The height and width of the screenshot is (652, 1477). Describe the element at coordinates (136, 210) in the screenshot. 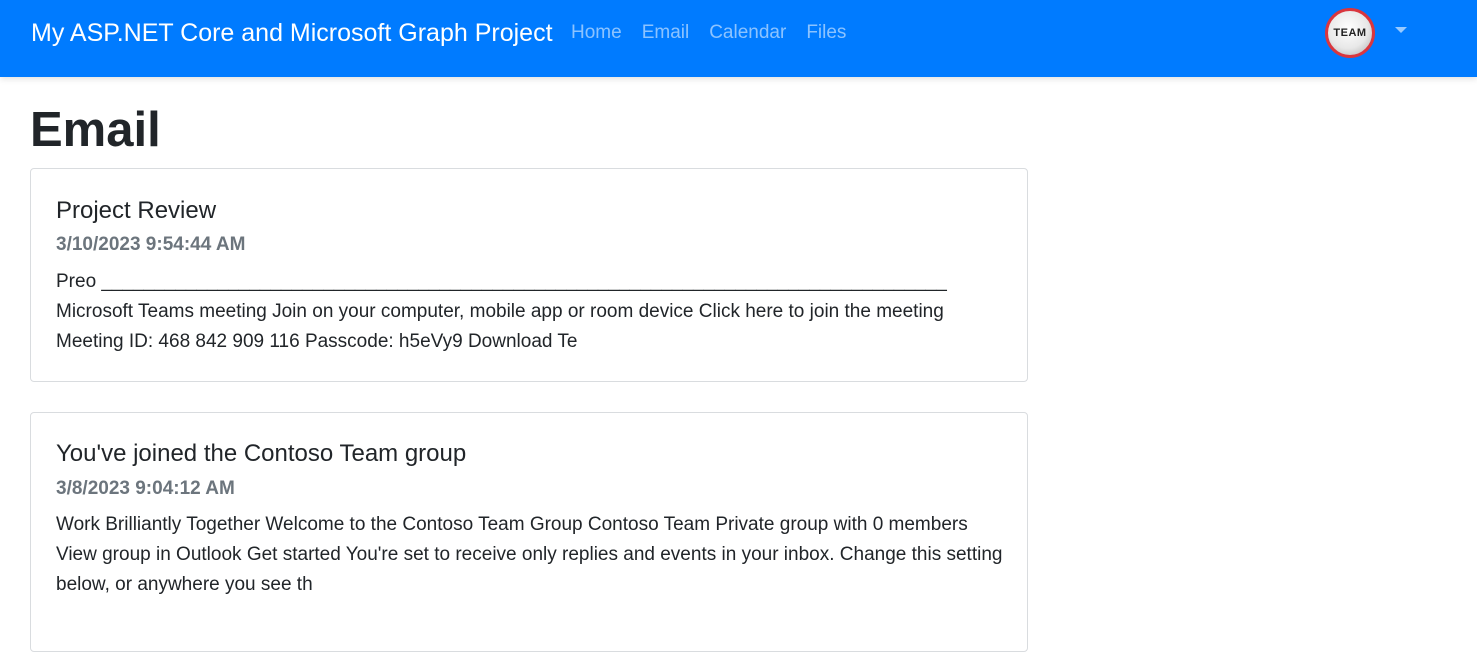

I see `email-subject: Project Review` at that location.